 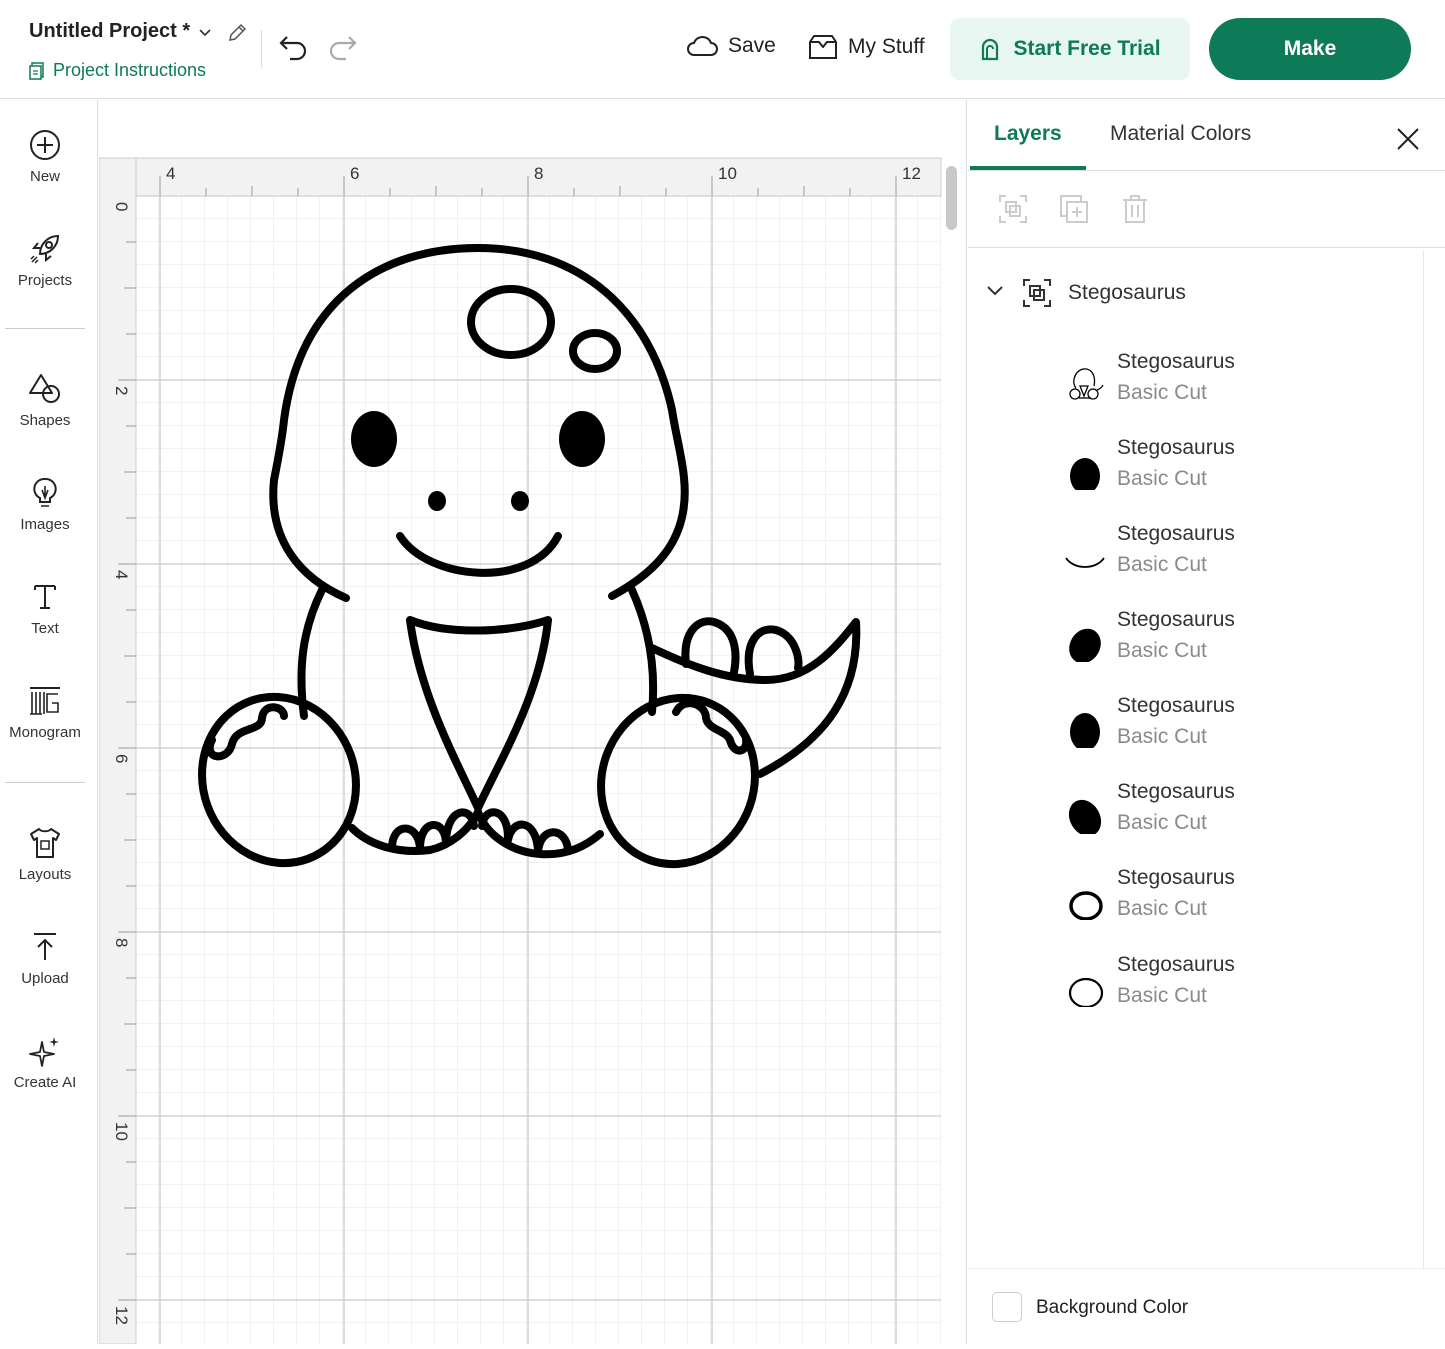 I want to click on sidebar-item-new: New, so click(x=45, y=156).